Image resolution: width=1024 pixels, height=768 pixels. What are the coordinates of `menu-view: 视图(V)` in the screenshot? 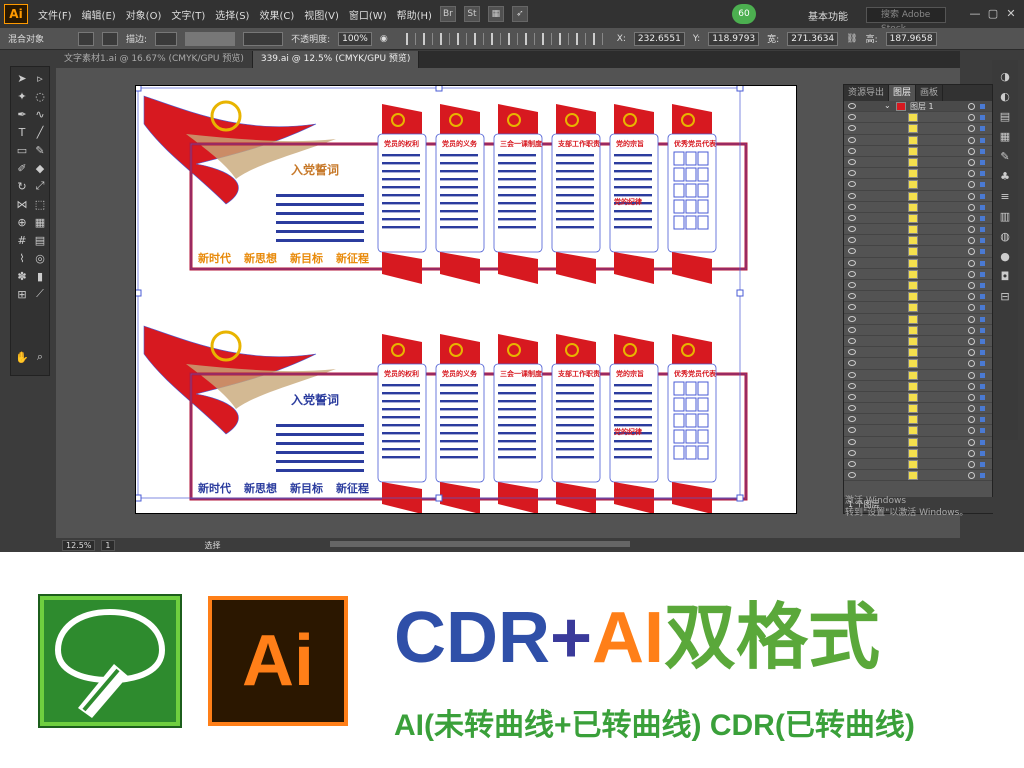 It's located at (321, 14).